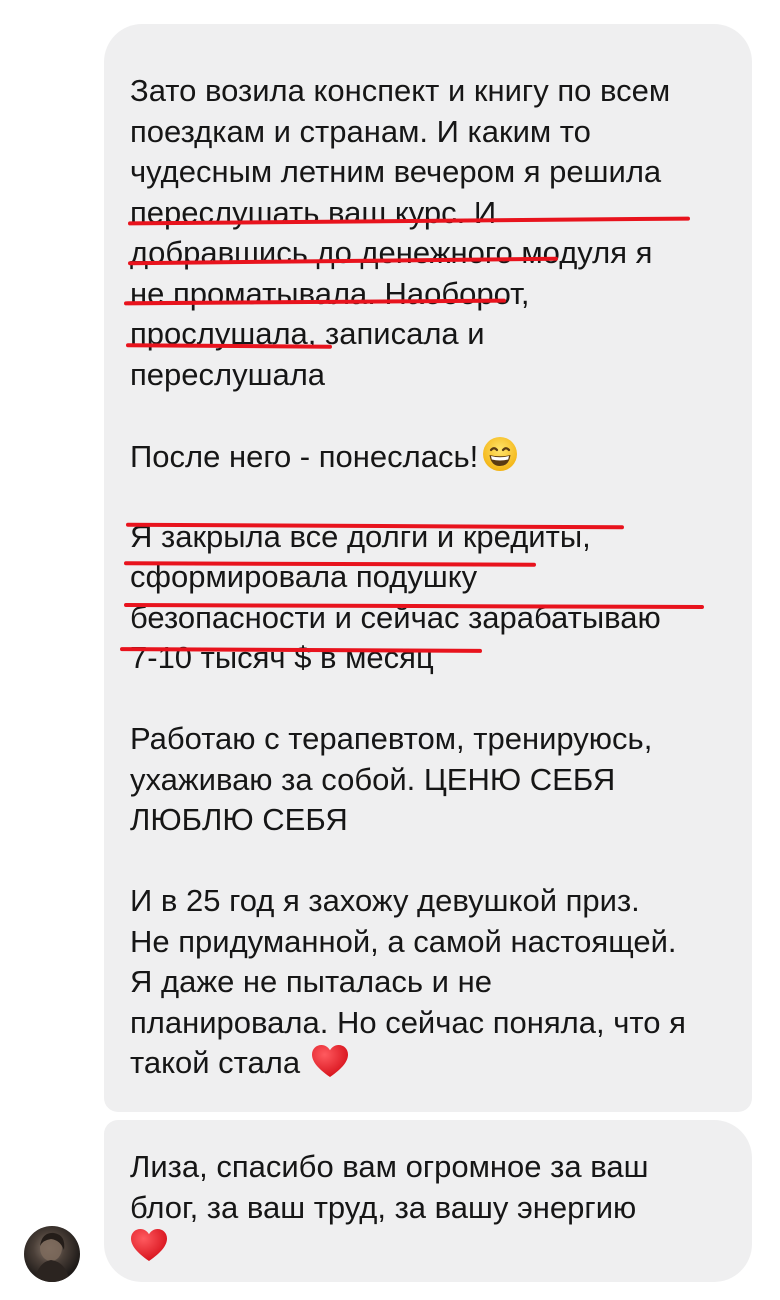 Image resolution: width=780 pixels, height=1300 pixels. What do you see at coordinates (385, 900) in the screenshot?
I see `message-line: И в 25 год я захожу девушкой приз.` at bounding box center [385, 900].